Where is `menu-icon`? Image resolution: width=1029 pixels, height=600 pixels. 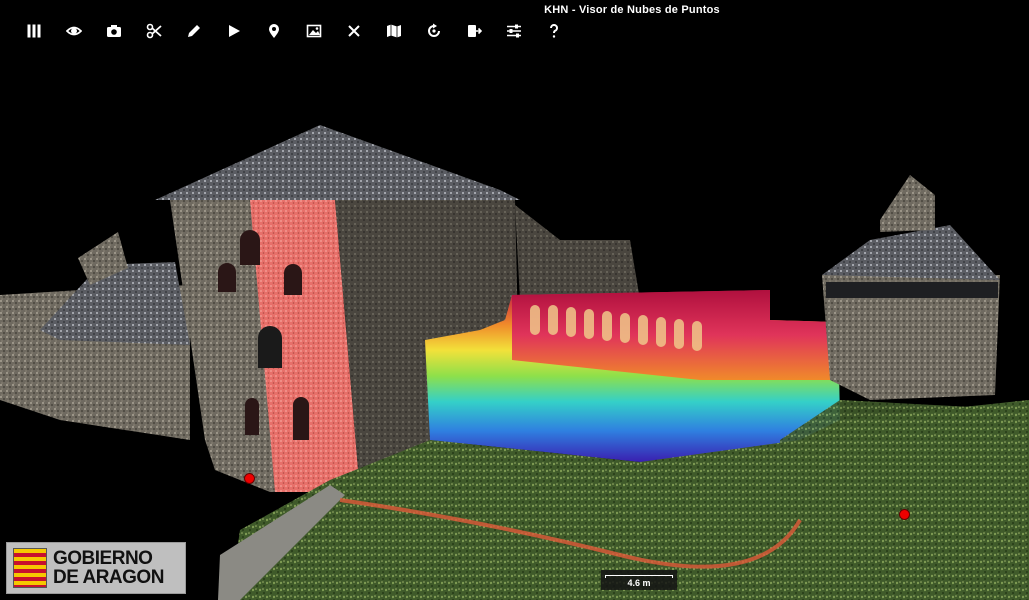 menu-icon is located at coordinates (34, 31).